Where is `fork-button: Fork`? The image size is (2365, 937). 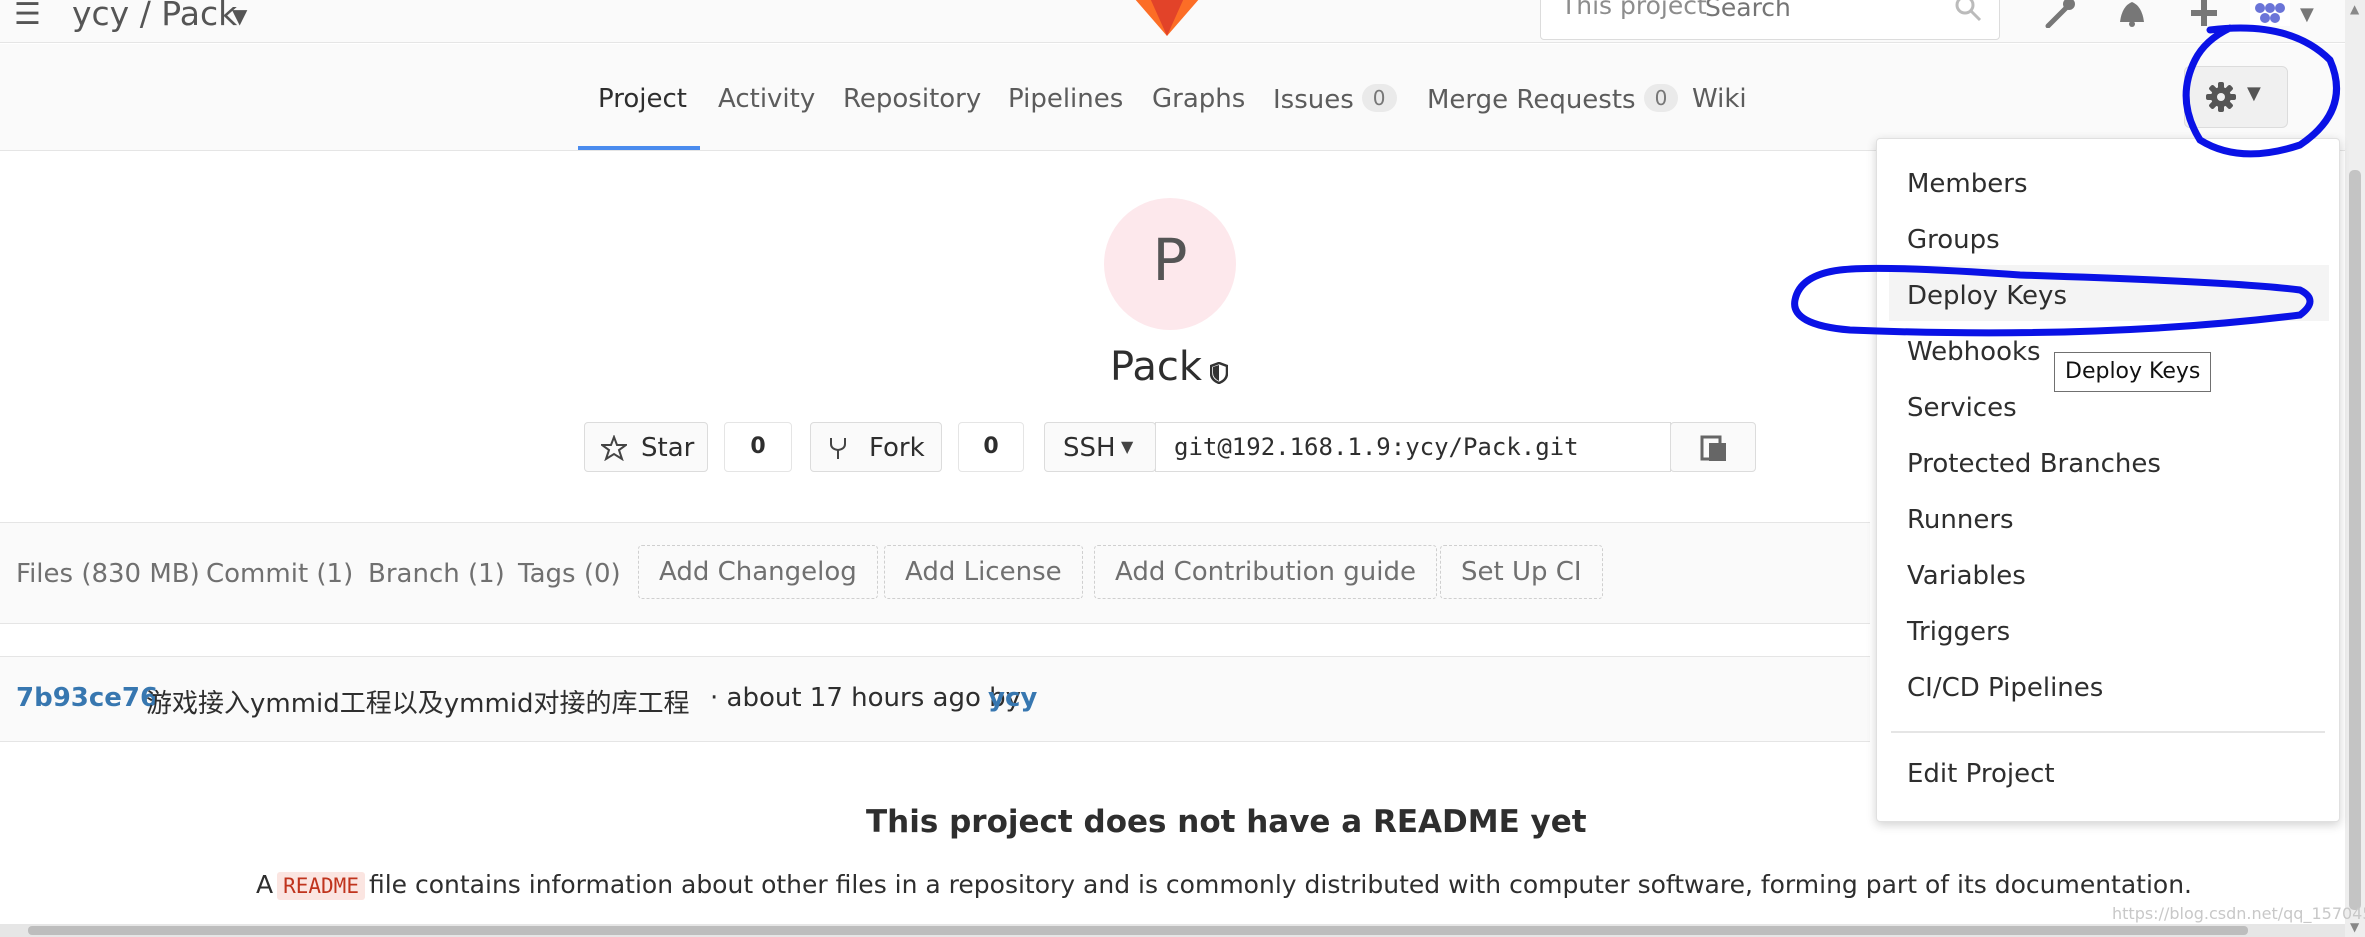
fork-button: Fork is located at coordinates (876, 447).